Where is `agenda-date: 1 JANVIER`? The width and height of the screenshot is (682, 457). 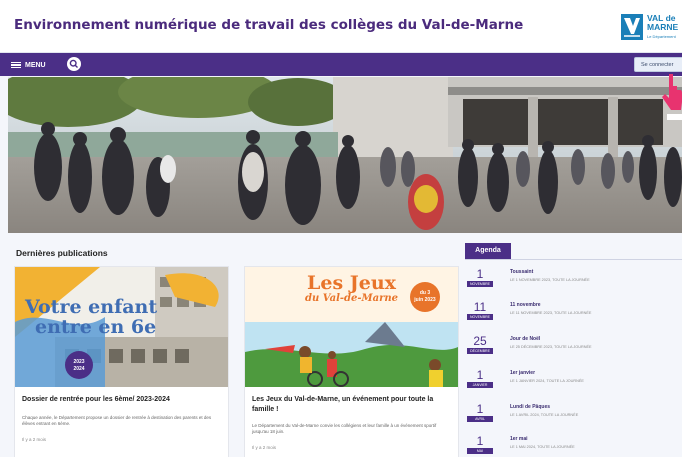
agenda-date: 1 JANVIER is located at coordinates (480, 380).